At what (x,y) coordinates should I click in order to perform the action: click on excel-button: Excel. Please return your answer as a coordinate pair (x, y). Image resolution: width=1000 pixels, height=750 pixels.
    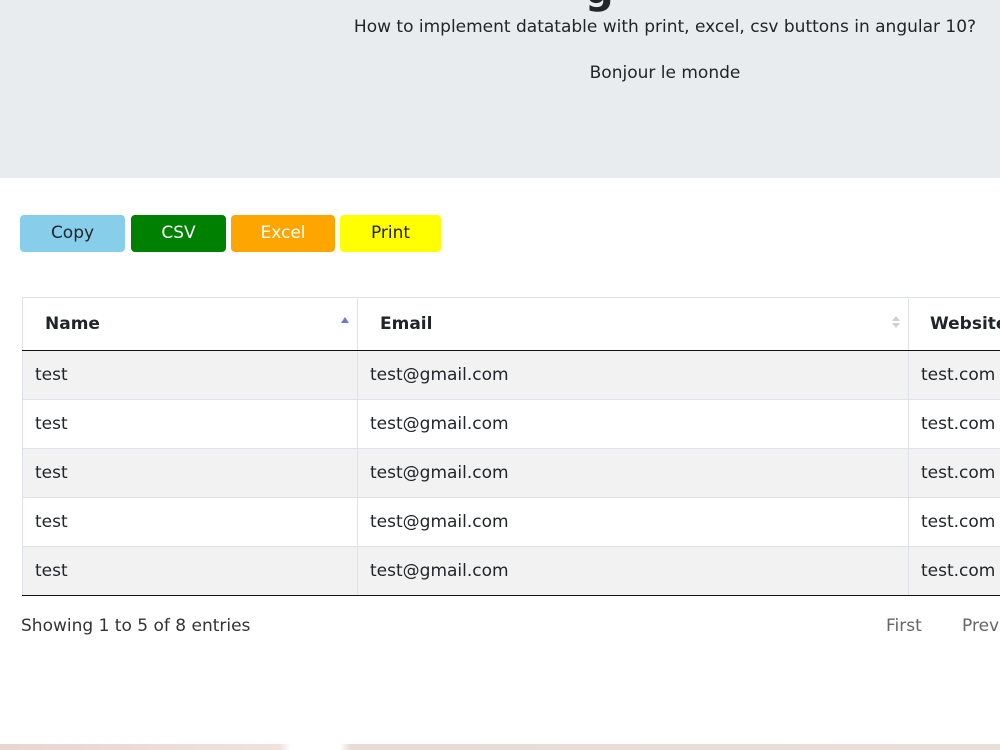
    Looking at the image, I should click on (283, 233).